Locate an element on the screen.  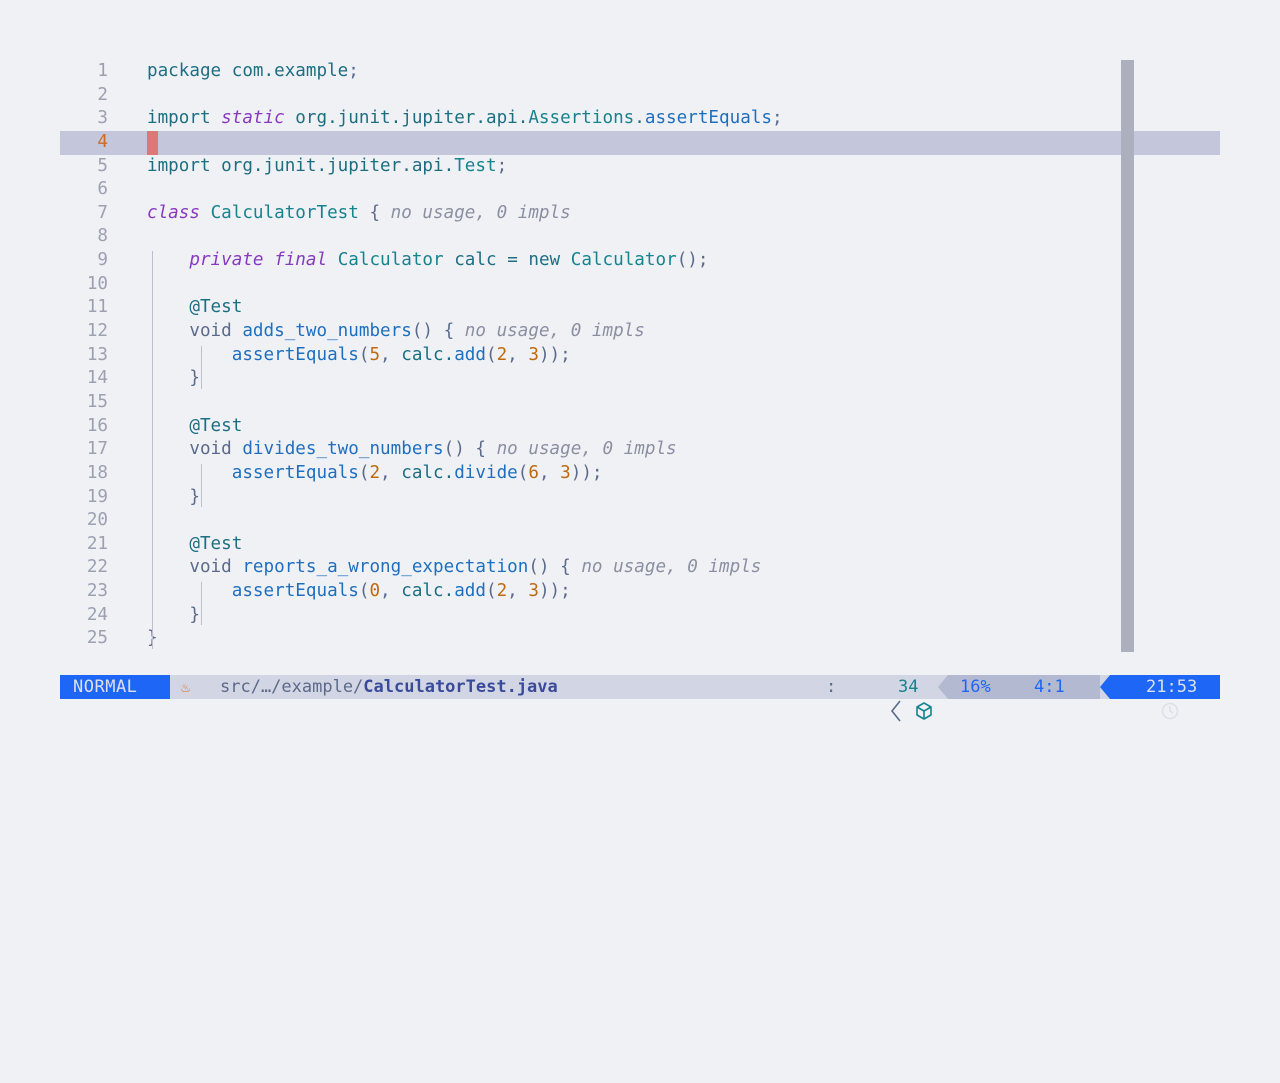
code-line: 16 @Test is located at coordinates (640, 427).